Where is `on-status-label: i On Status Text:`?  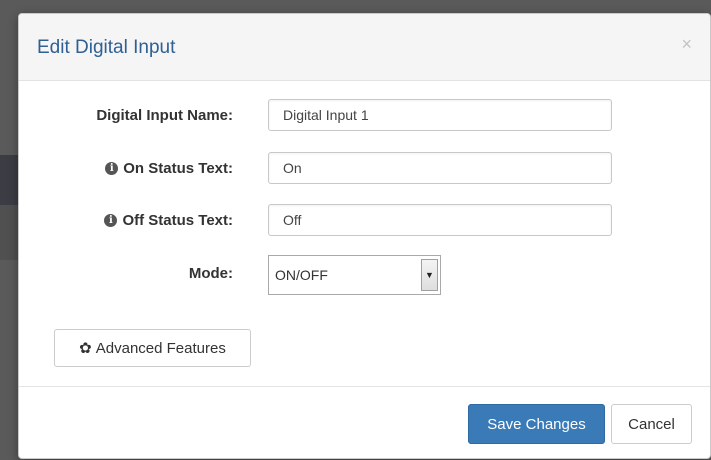
on-status-label: i On Status Text: is located at coordinates (169, 168).